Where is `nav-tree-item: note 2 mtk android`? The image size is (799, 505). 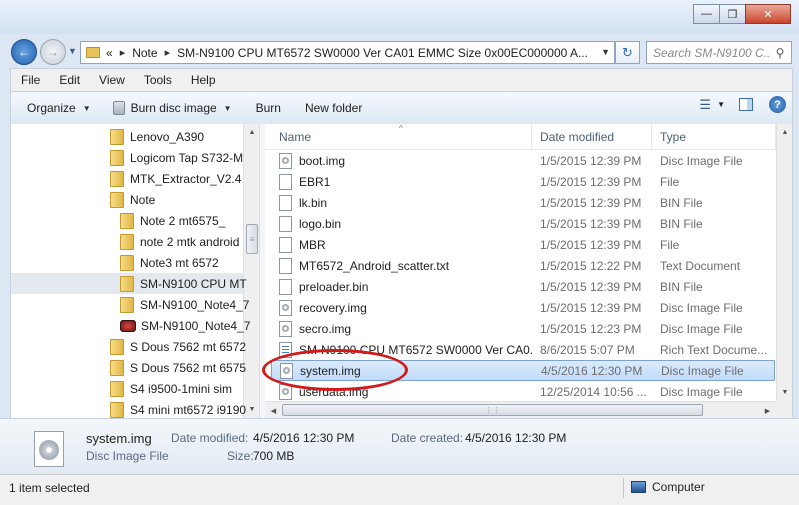
nav-tree-item: note 2 mtk android is located at coordinates (127, 241).